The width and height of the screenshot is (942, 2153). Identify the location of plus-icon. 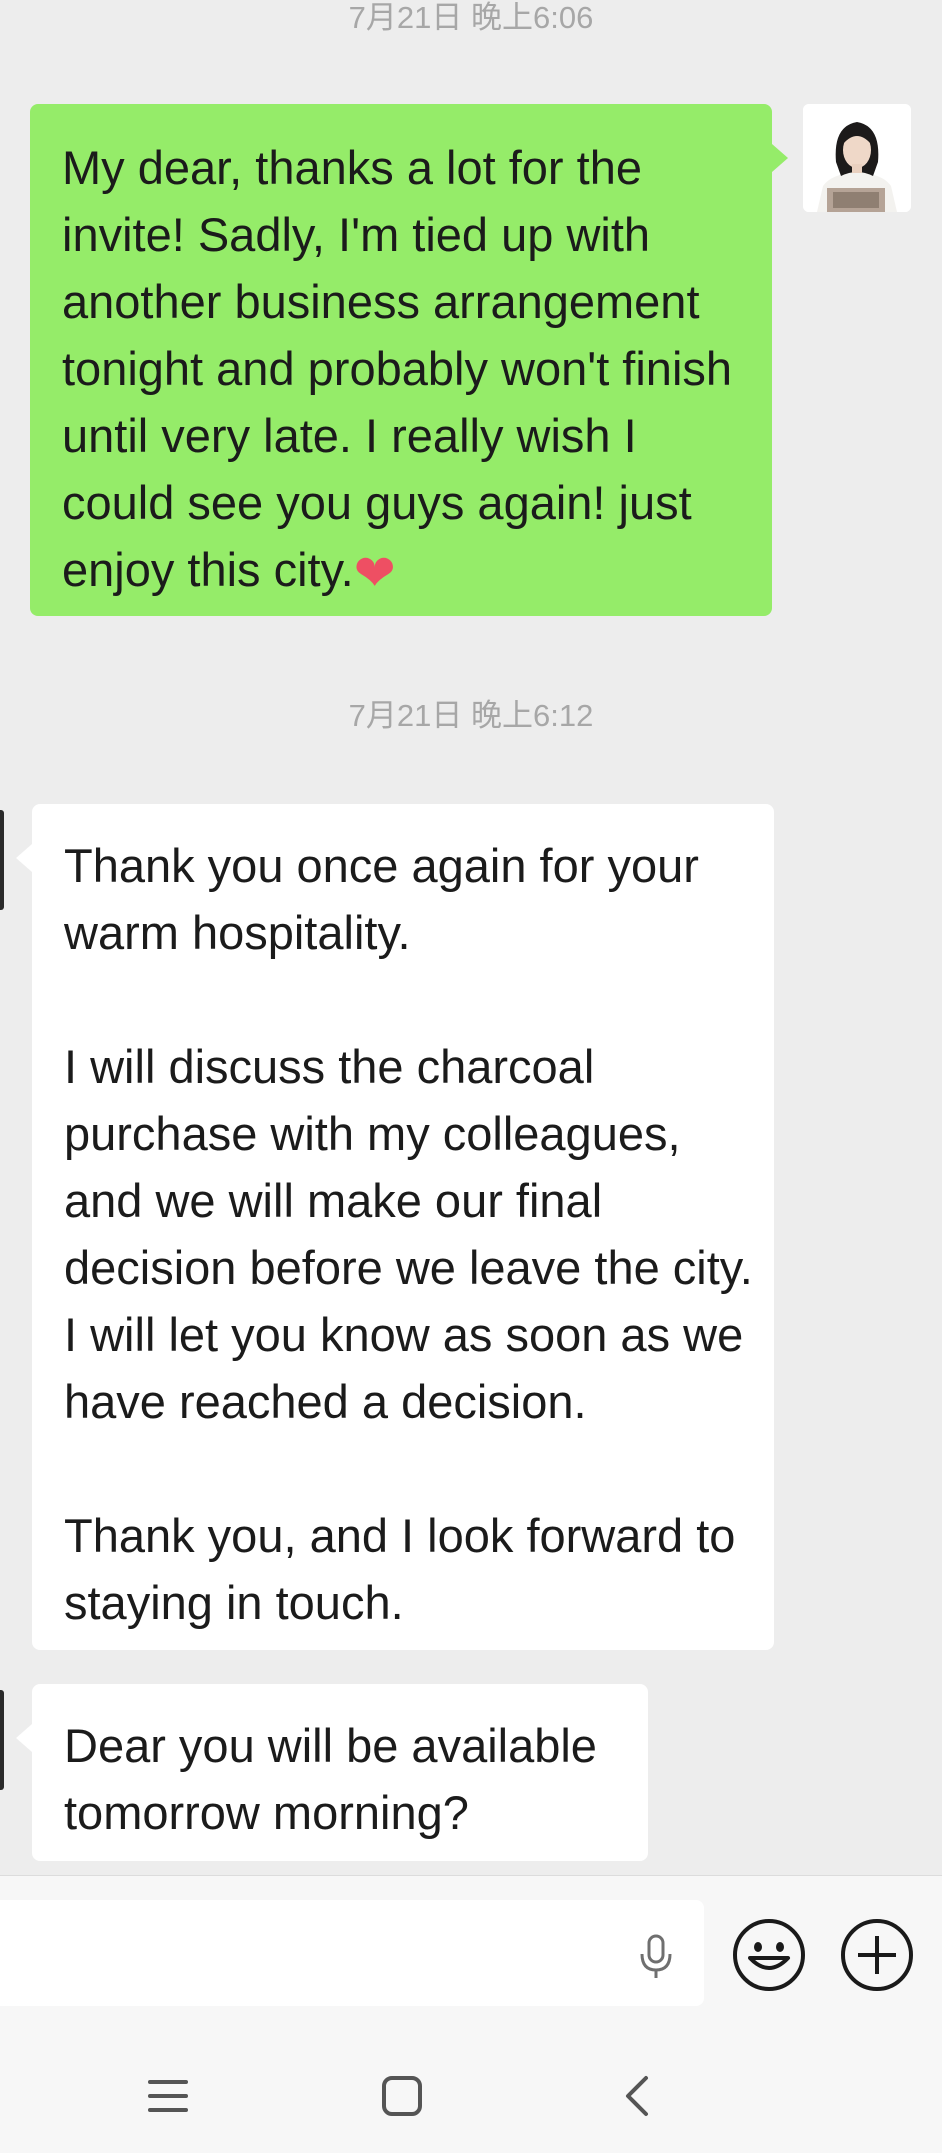
(877, 1955).